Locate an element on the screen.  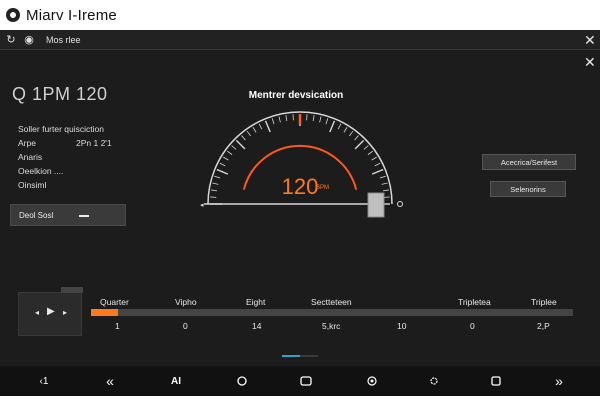
bottom-navbar: ‹1 « AI » is located at coordinates (300, 381).